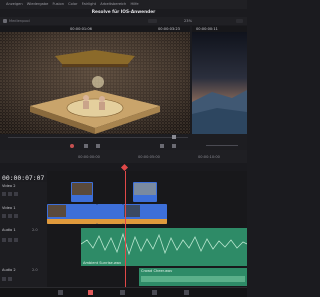  What do you see at coordinates (123, 21) in the screenshot?
I see `viewer-toolbar: Medienpool 23%` at bounding box center [123, 21].